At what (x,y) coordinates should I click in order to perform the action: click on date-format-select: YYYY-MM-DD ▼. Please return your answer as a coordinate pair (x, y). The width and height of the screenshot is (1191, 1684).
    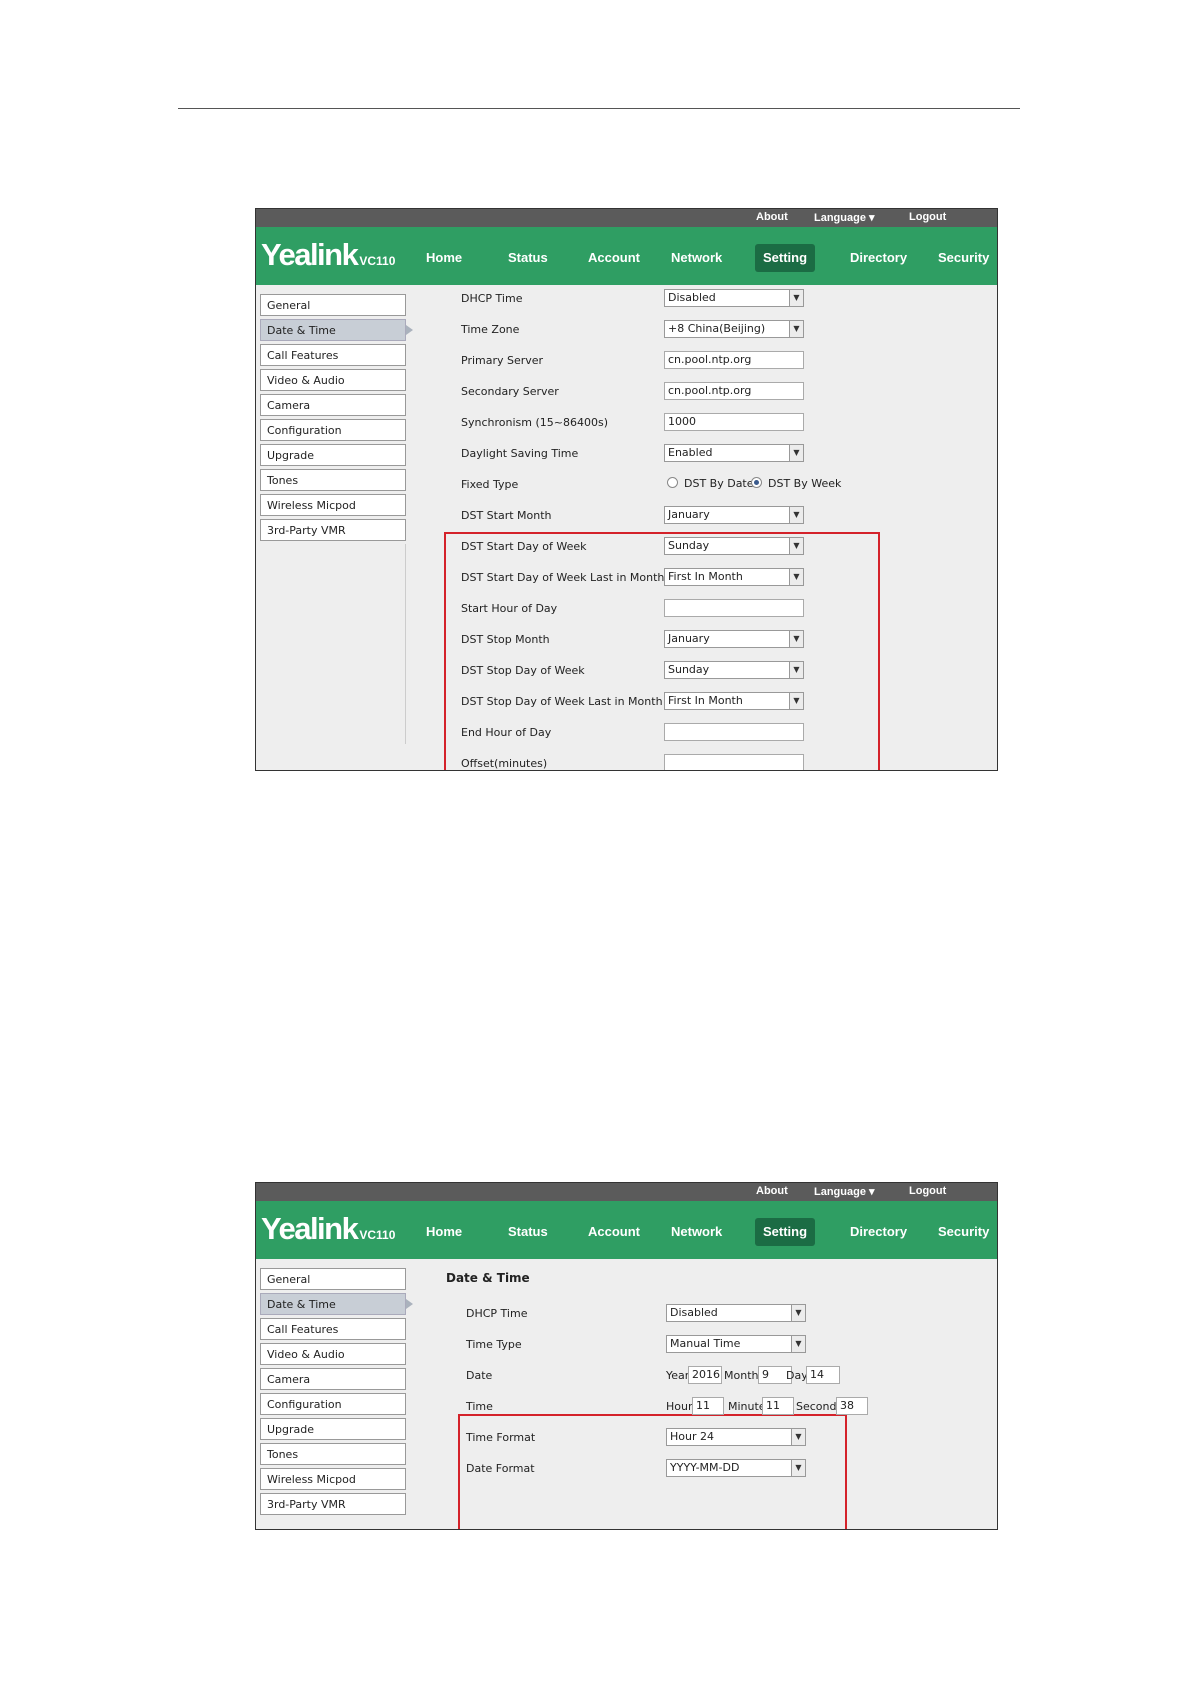
    Looking at the image, I should click on (736, 1468).